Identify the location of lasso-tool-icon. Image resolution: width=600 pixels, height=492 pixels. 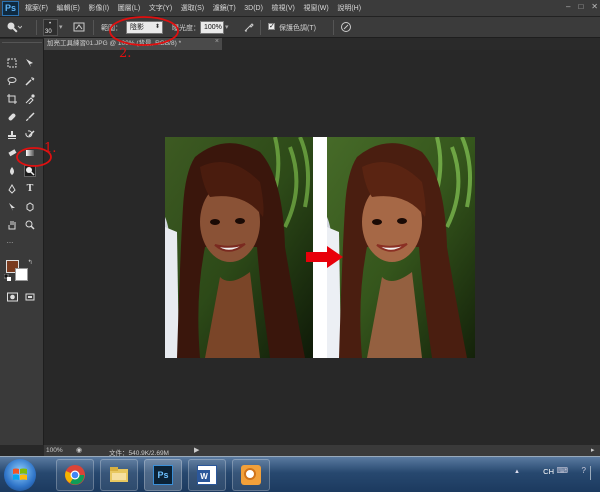
(12, 81).